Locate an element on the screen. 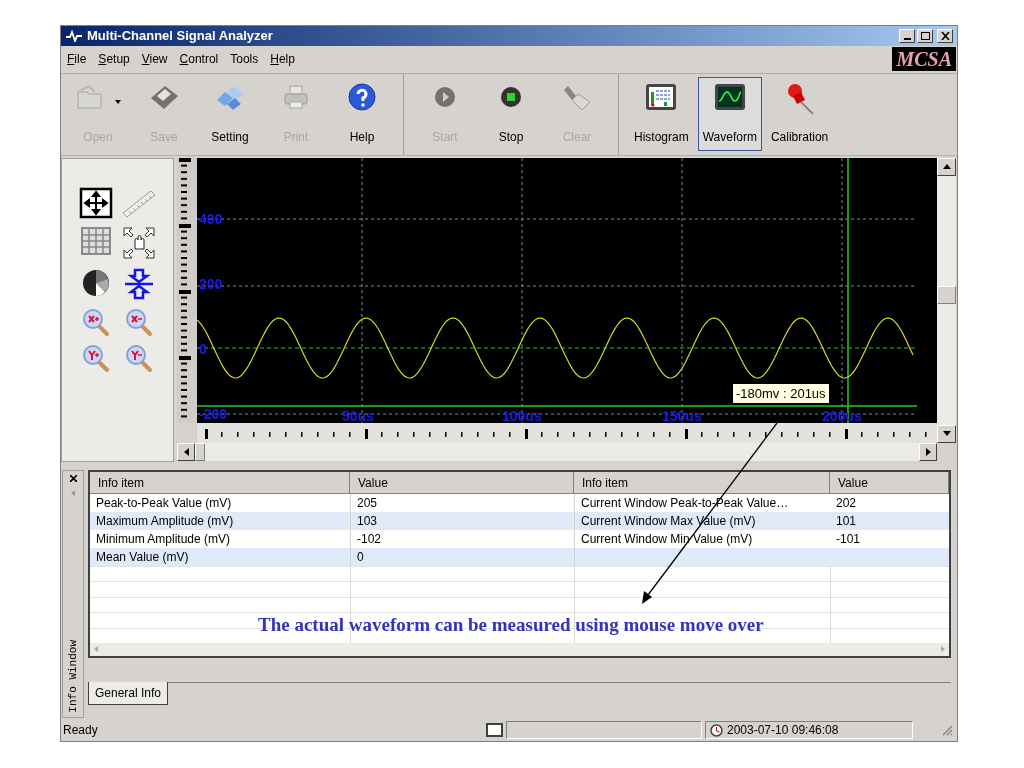  toolbar-button: Waveform is located at coordinates (729, 114).